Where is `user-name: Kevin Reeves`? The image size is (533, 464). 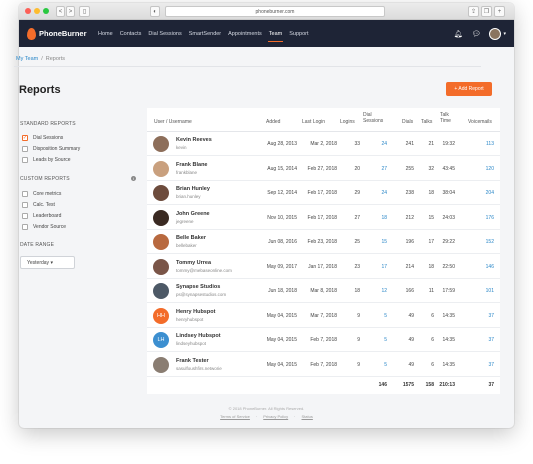 user-name: Kevin Reeves is located at coordinates (194, 140).